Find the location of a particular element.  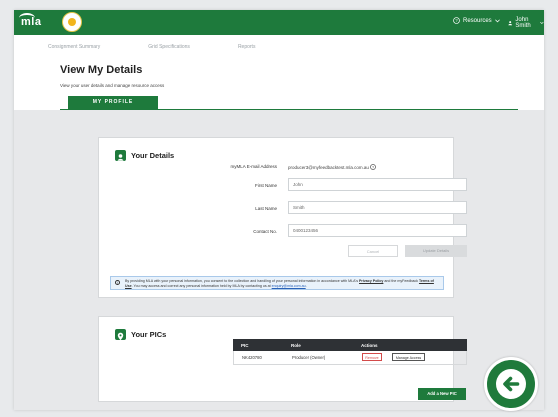

email-value: producer3@myfeedbacktest.mla.com.au ? is located at coordinates (332, 167).